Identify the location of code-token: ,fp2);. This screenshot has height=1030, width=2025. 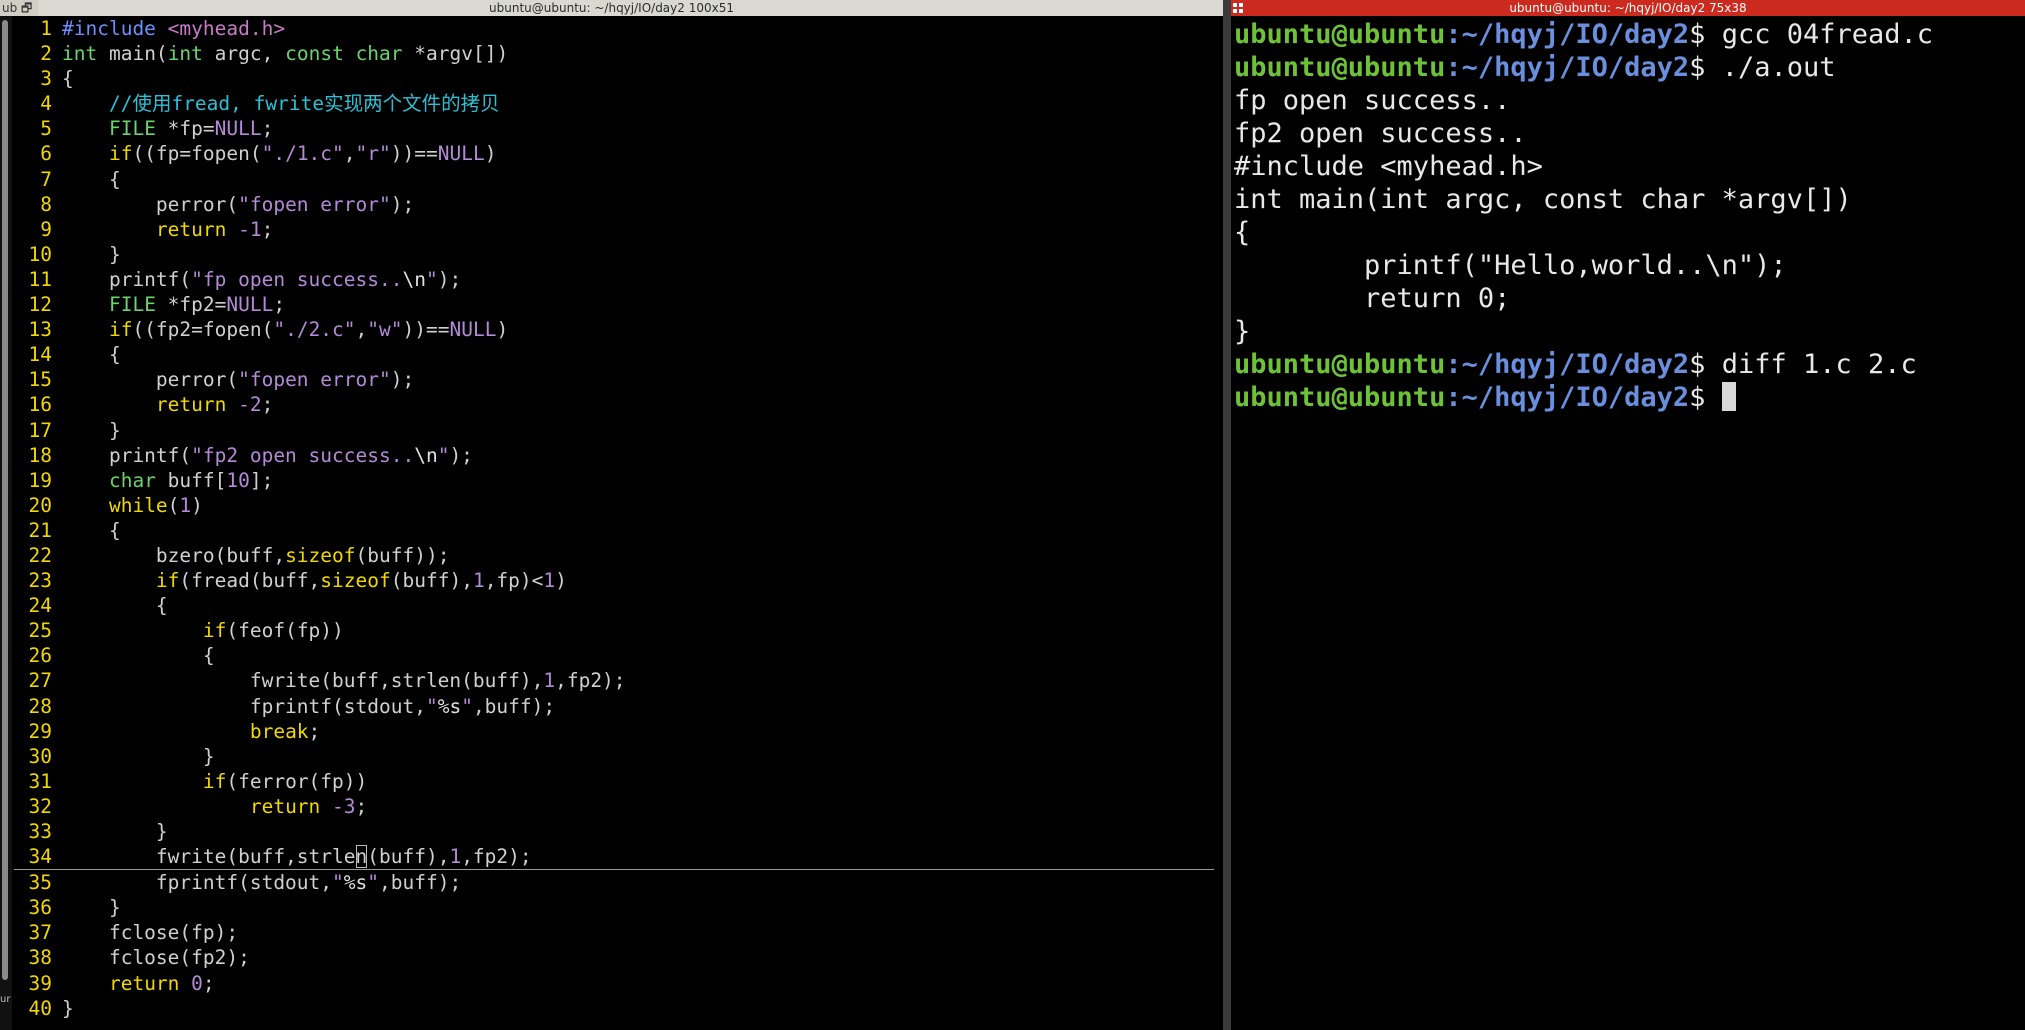
(496, 857).